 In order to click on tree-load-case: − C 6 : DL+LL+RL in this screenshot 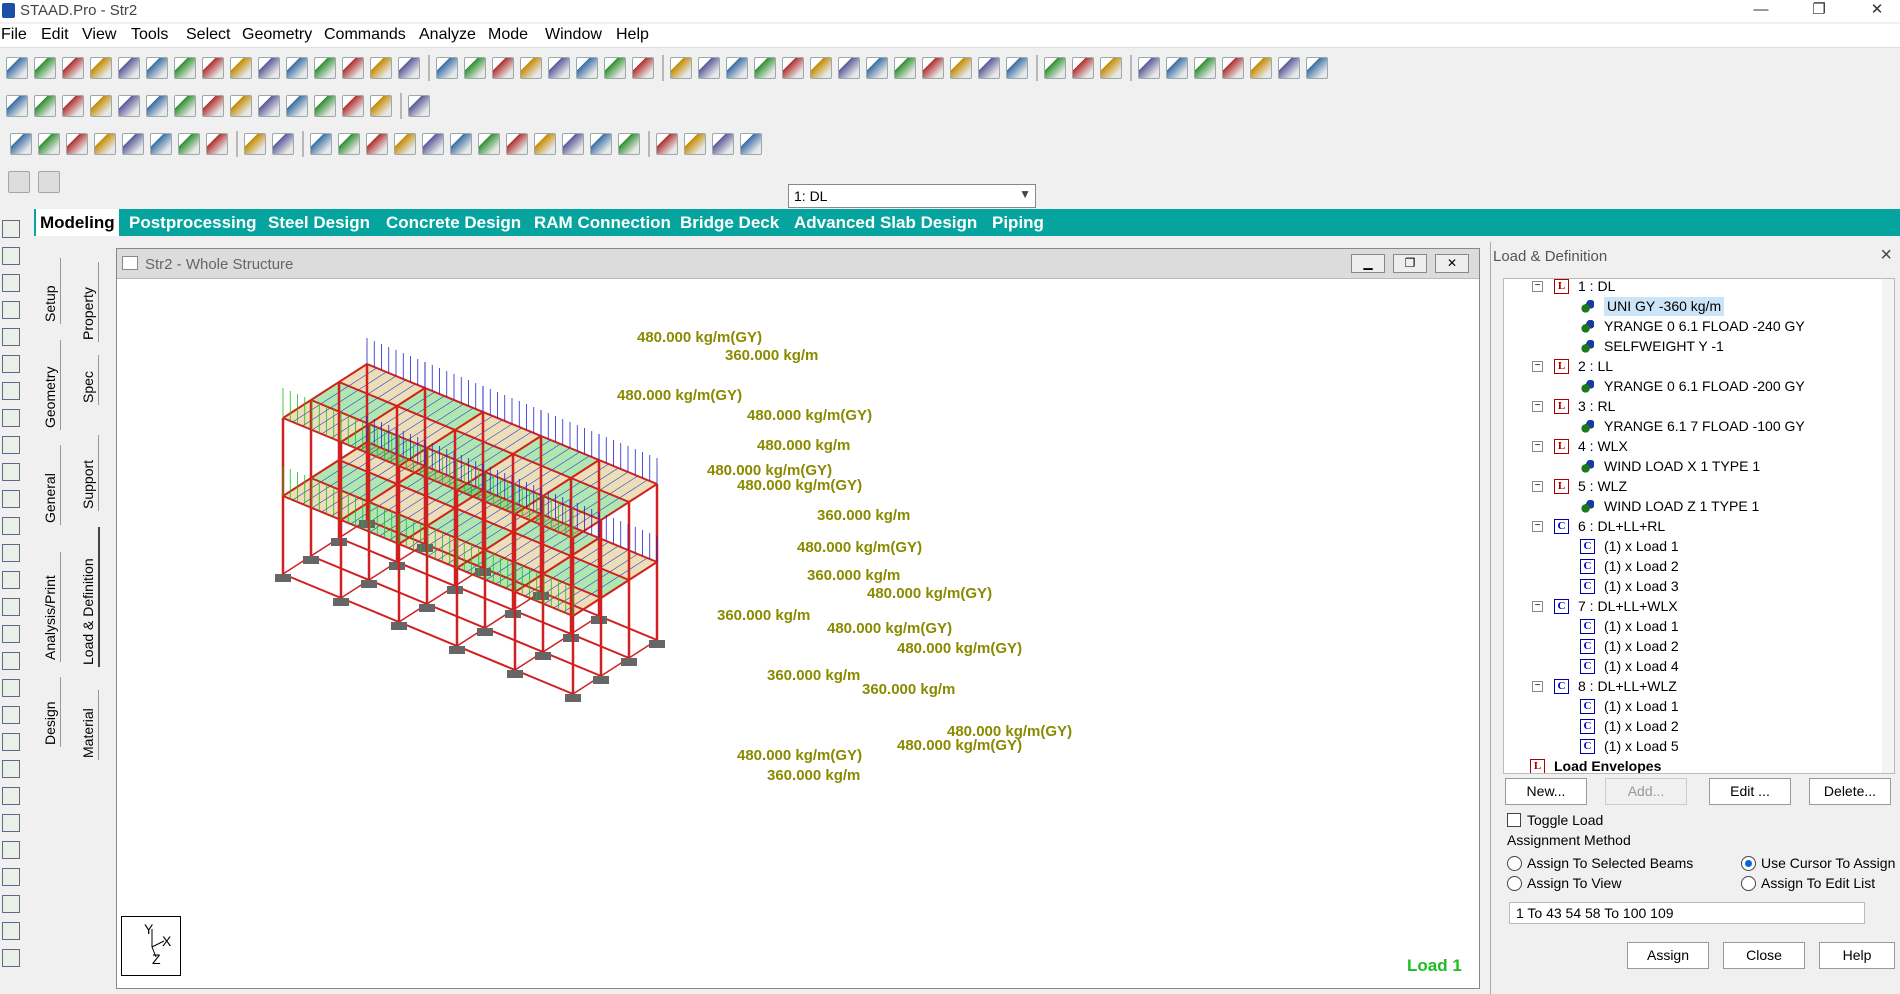, I will do `click(1694, 526)`.